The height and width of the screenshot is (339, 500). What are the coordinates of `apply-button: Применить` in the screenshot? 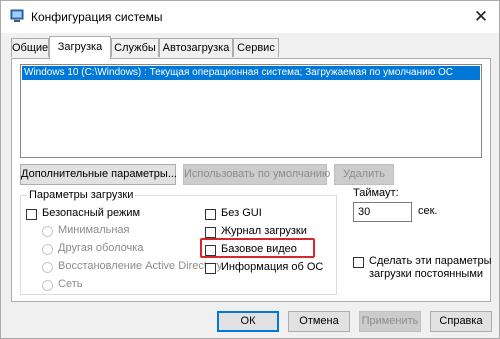 It's located at (390, 321).